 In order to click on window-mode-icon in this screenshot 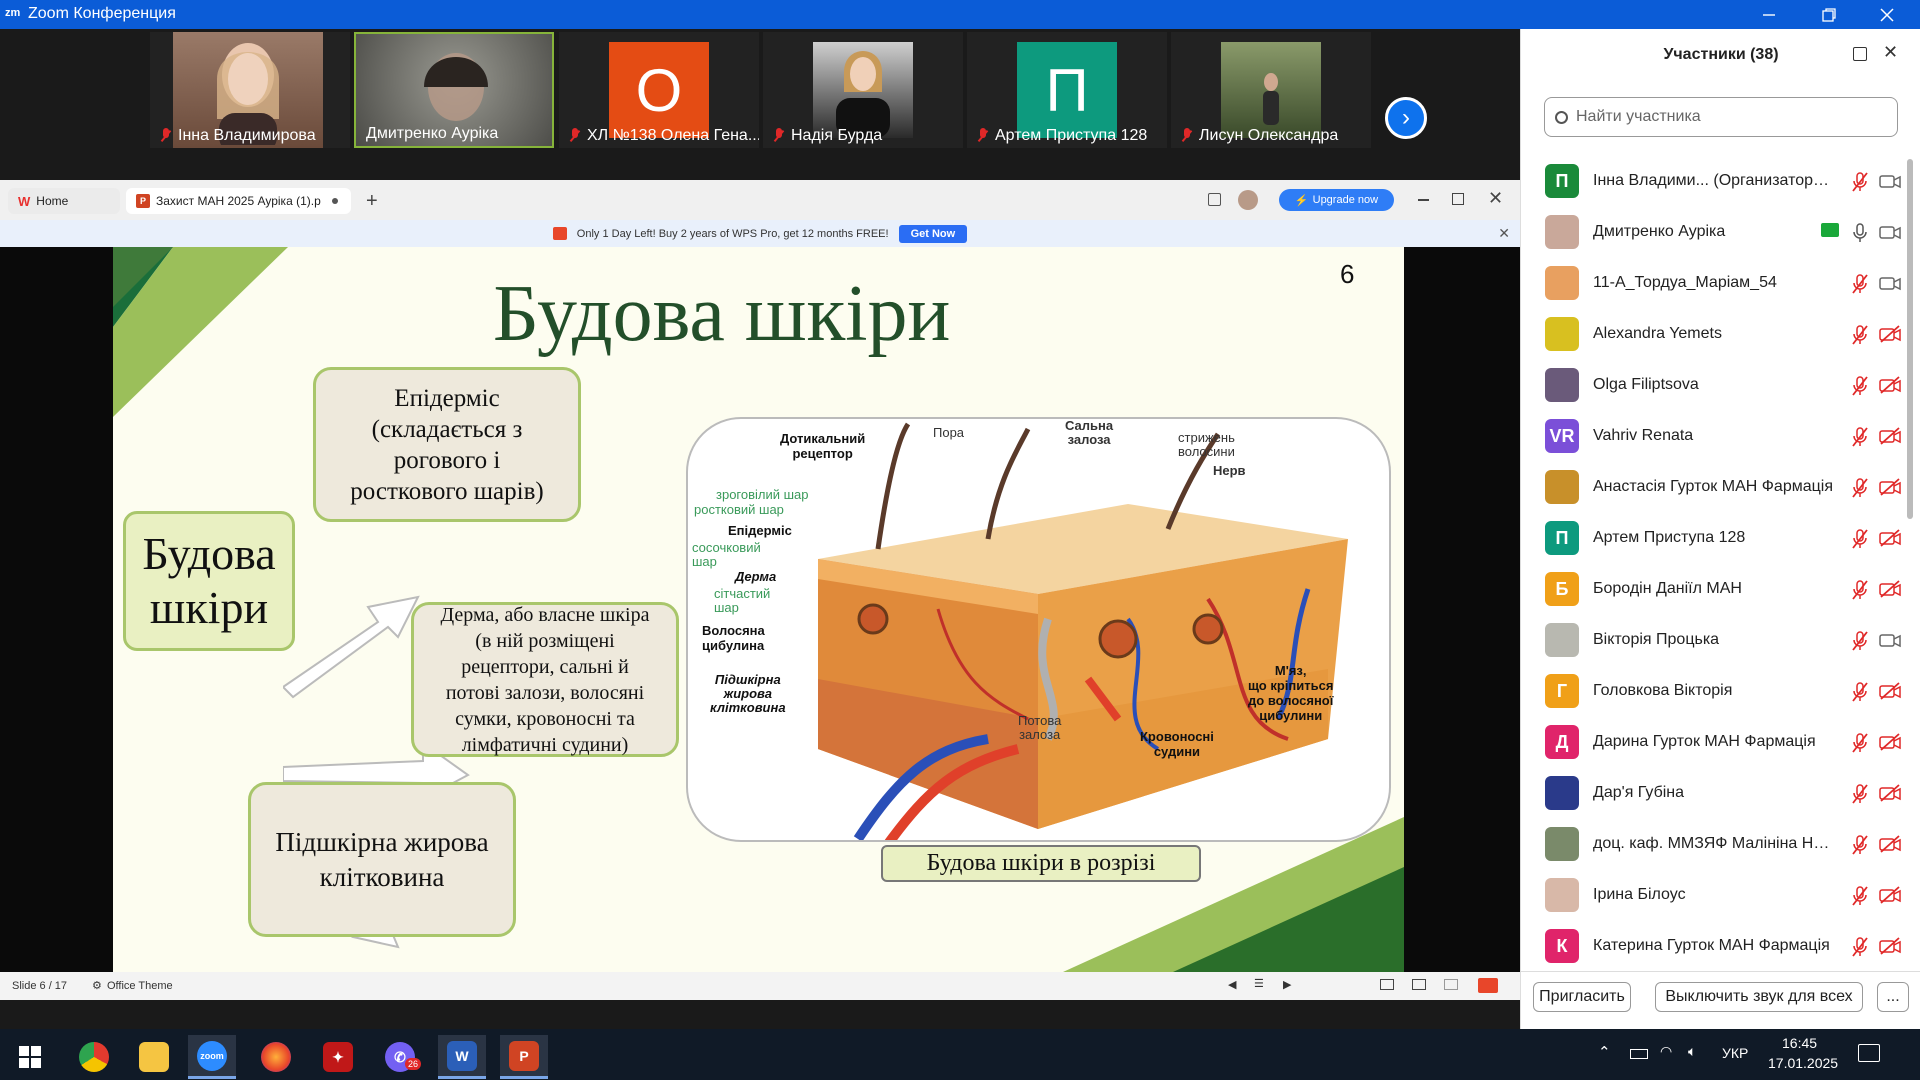, I will do `click(1214, 199)`.